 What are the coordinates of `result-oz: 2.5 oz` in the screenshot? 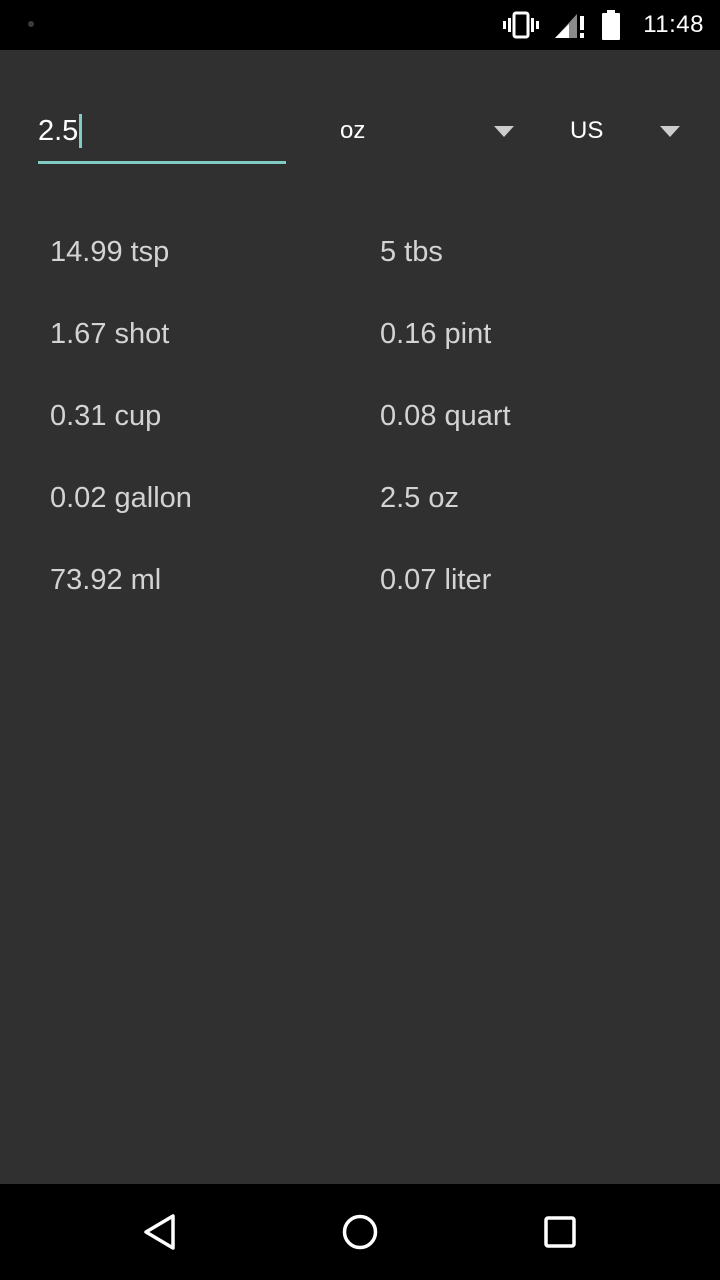 It's located at (419, 498).